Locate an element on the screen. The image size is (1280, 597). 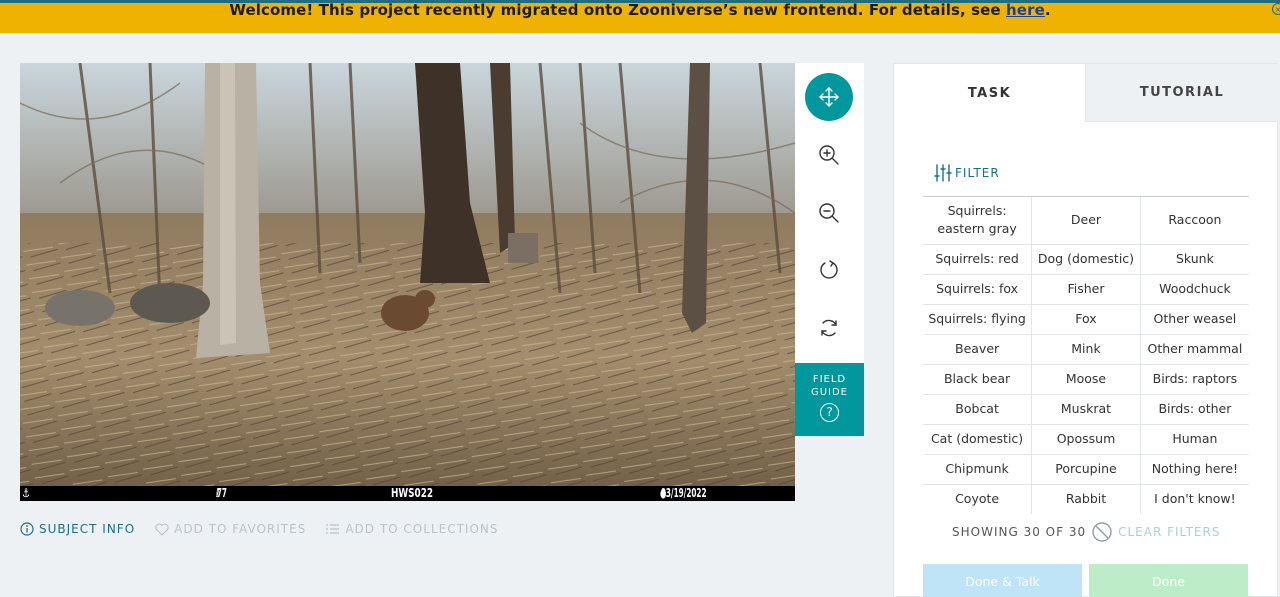
camera-id: HWS022 is located at coordinates (412, 493).